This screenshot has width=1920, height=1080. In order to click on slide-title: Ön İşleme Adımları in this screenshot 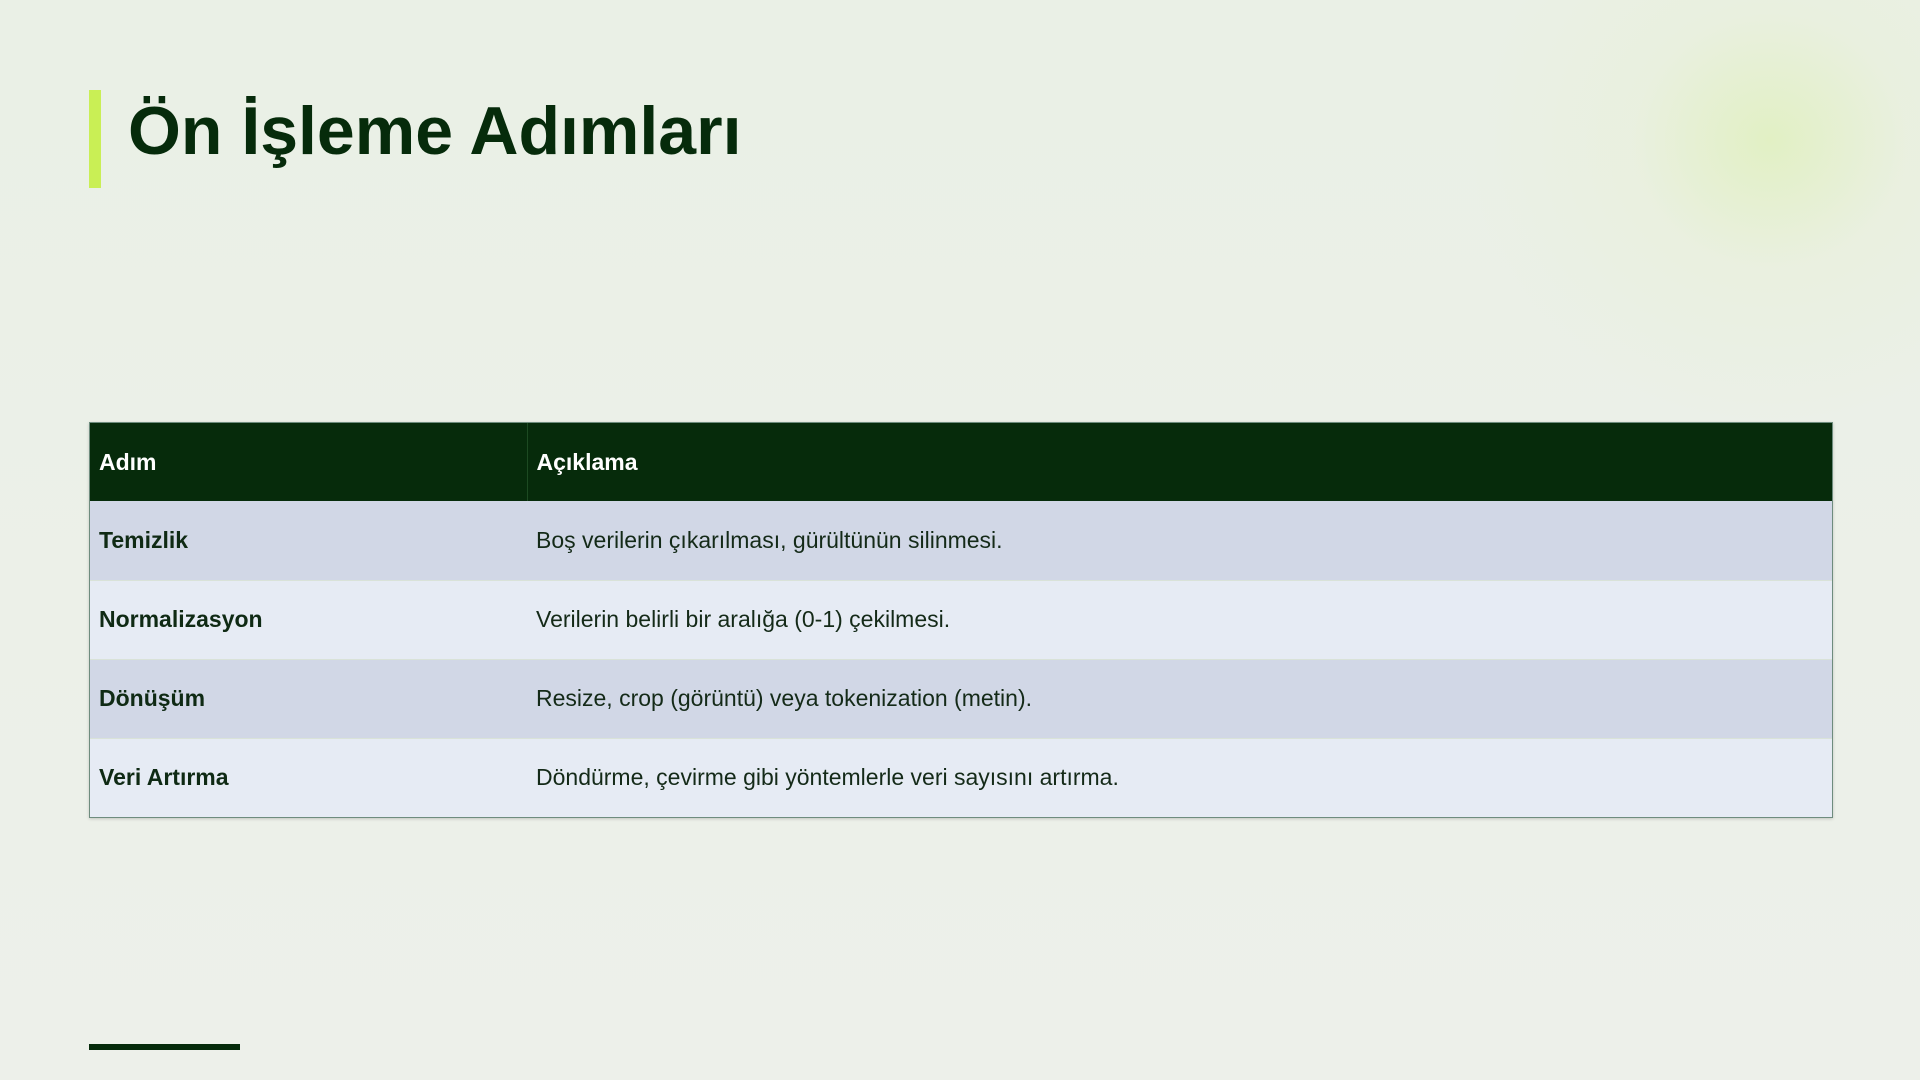, I will do `click(435, 131)`.